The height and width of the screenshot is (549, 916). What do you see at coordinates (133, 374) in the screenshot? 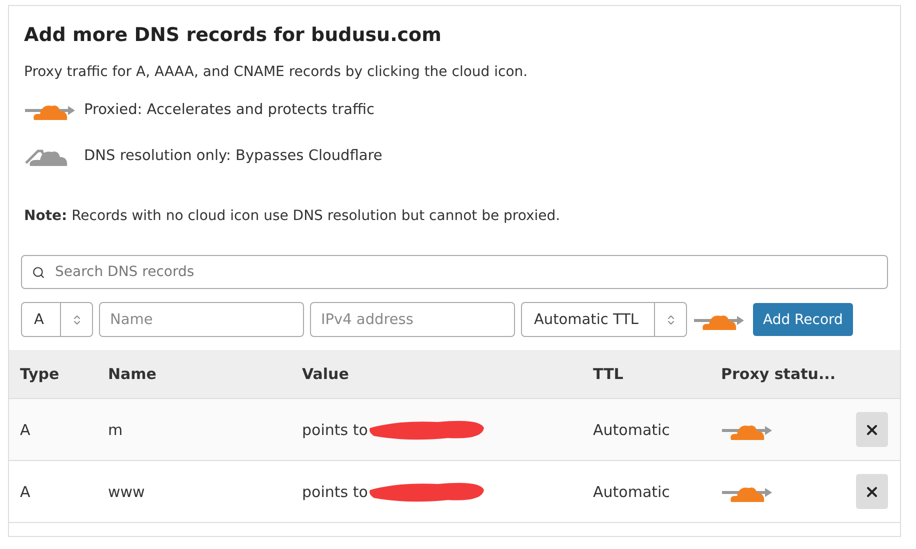
I see `column-header: Name` at bounding box center [133, 374].